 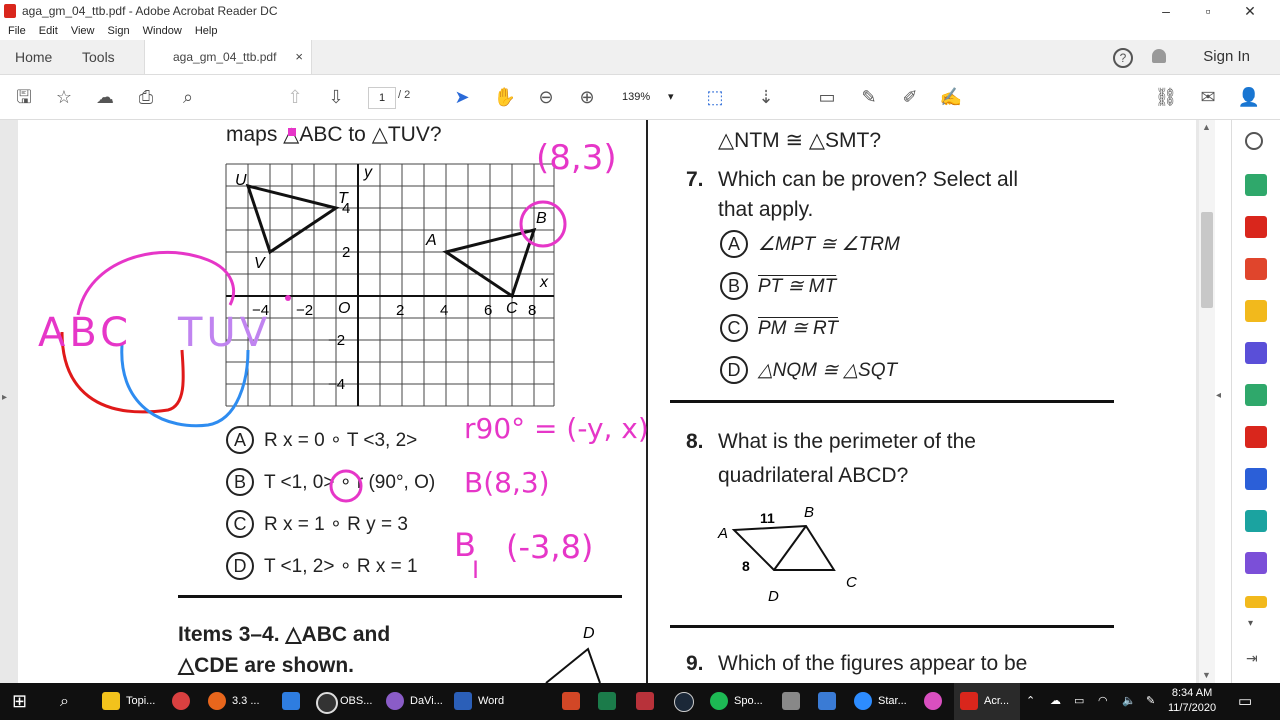 What do you see at coordinates (1208, 97) in the screenshot?
I see `email-icon: ✉` at bounding box center [1208, 97].